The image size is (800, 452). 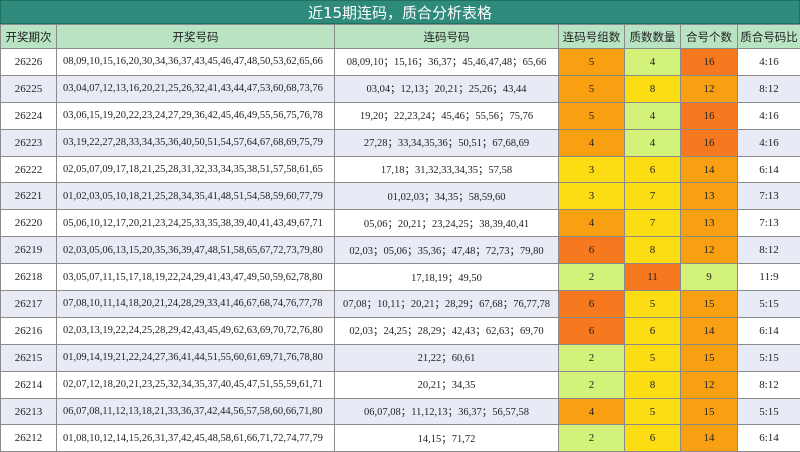 What do you see at coordinates (29, 169) in the screenshot?
I see `issue-cell: 26222` at bounding box center [29, 169].